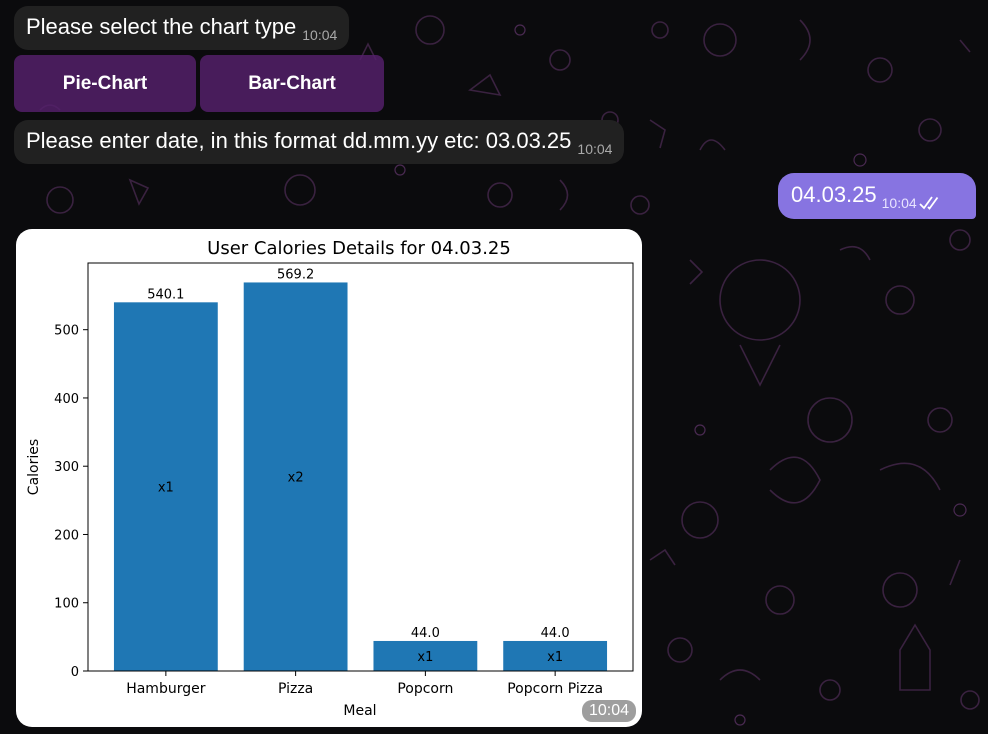  I want to click on x-tick-label: Hamburger, so click(166, 689).